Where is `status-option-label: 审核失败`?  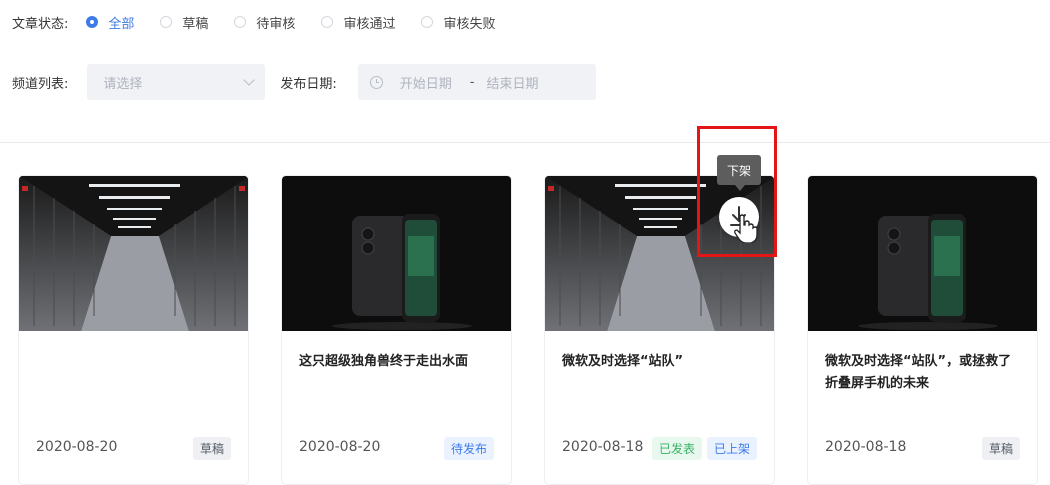
status-option-label: 审核失败 is located at coordinates (469, 24).